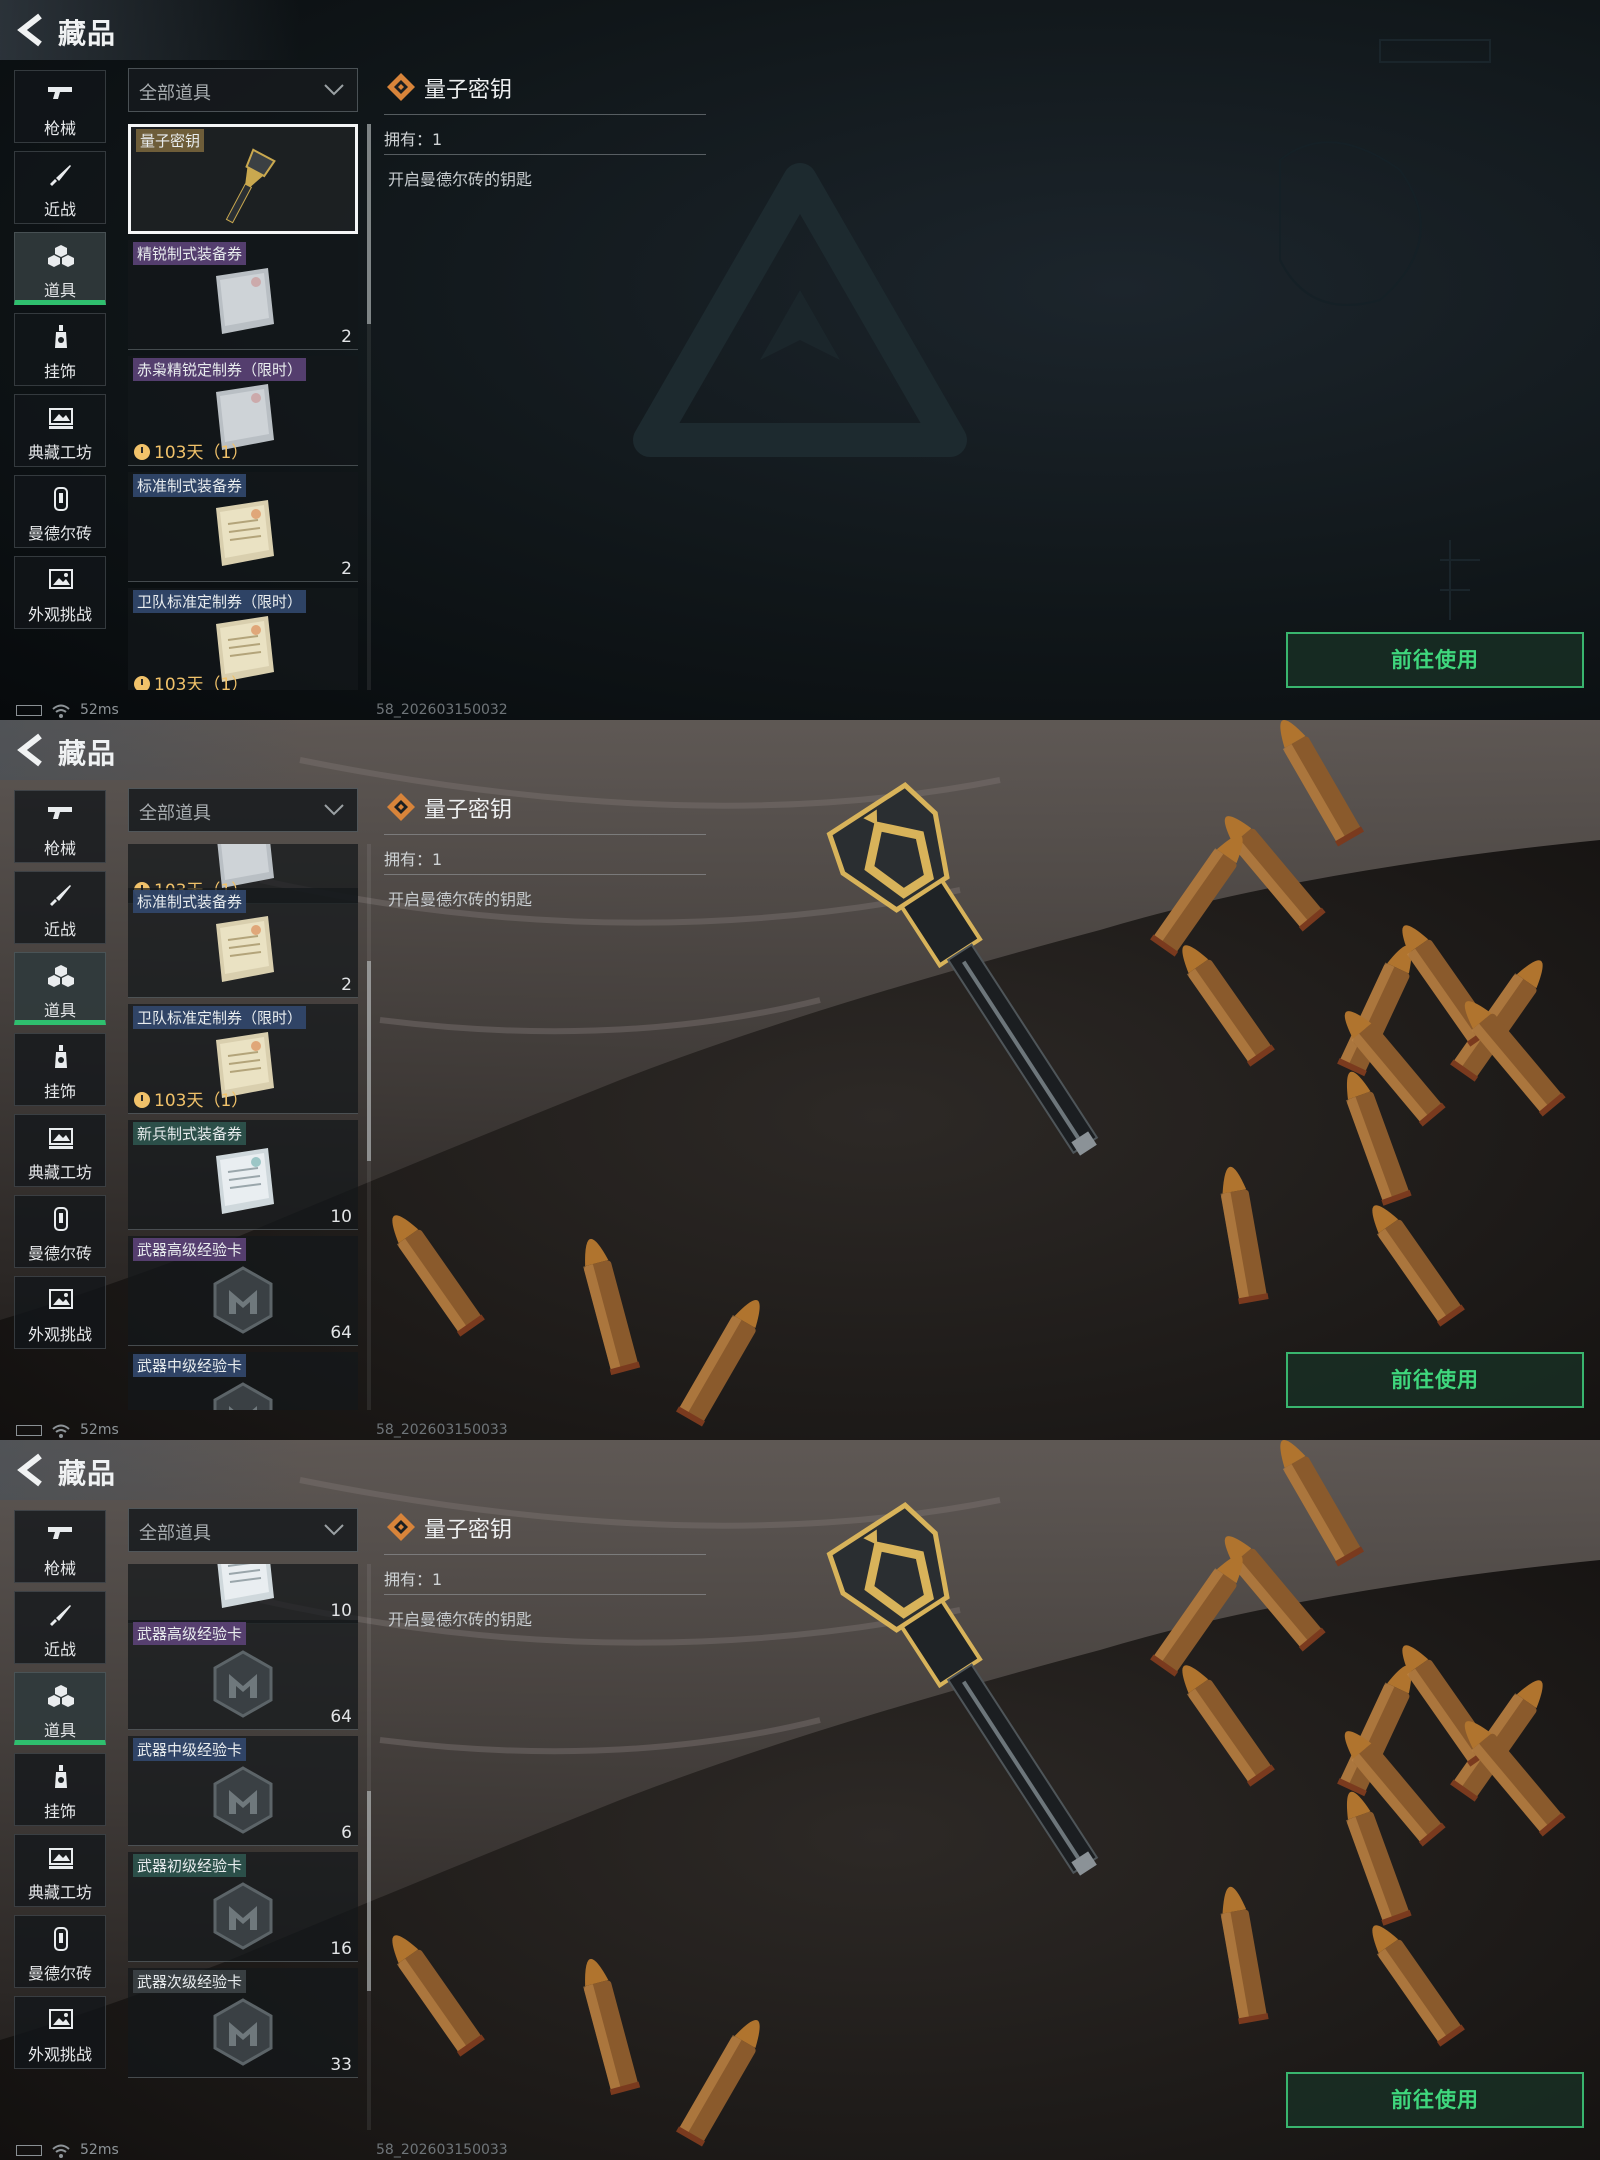 The height and width of the screenshot is (2160, 1600). What do you see at coordinates (61, 1138) in the screenshot?
I see `workshop-icon` at bounding box center [61, 1138].